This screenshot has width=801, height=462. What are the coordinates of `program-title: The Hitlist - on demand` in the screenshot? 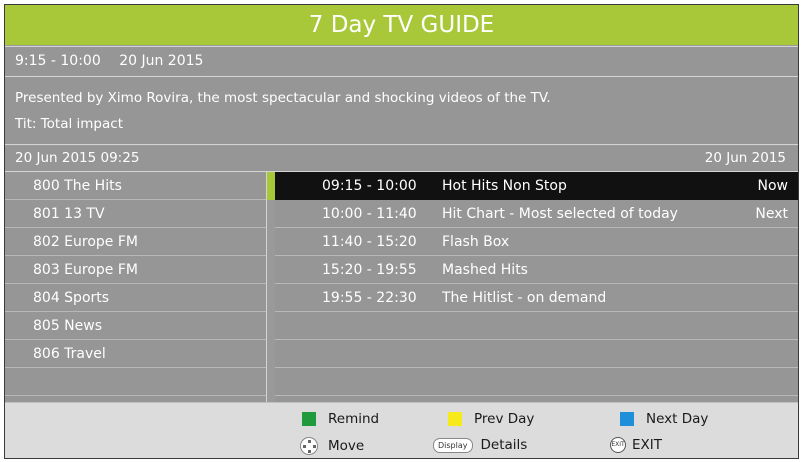 It's located at (524, 298).